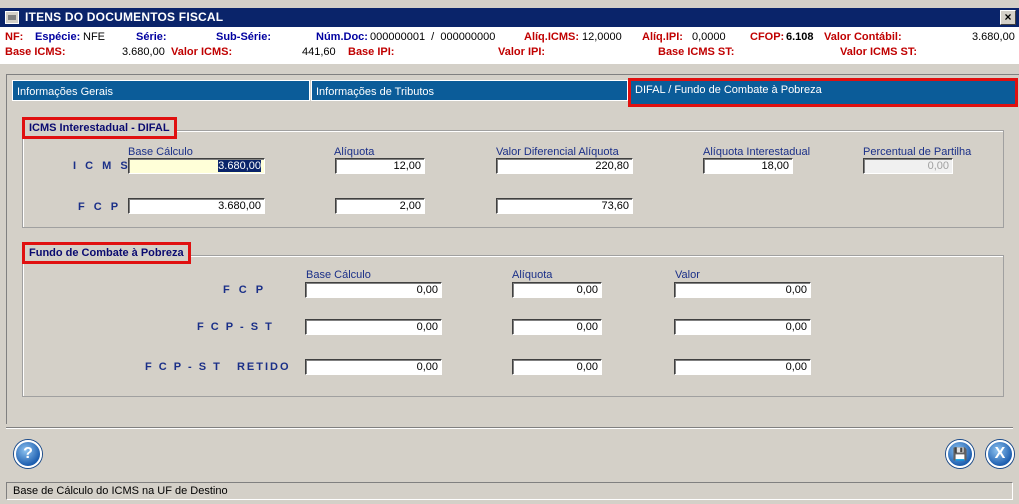  Describe the element at coordinates (557, 327) in the screenshot. I see `fcp-st-aliquota-field: 0,00` at that location.